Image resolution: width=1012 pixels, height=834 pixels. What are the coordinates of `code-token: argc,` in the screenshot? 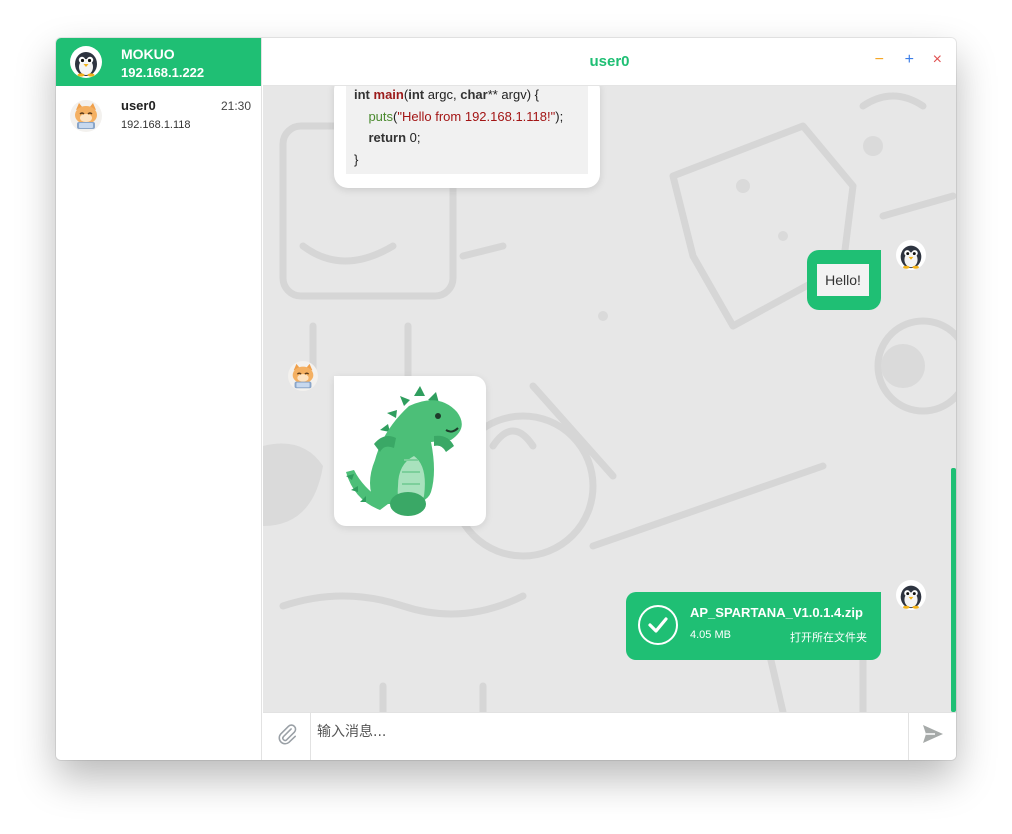 It's located at (442, 94).